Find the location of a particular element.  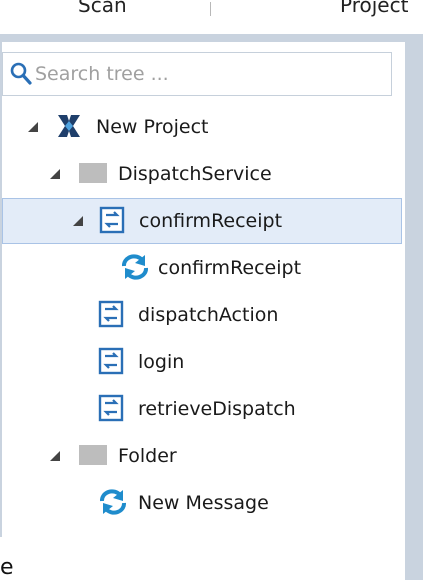

tree-node-label: Folder is located at coordinates (147, 456).